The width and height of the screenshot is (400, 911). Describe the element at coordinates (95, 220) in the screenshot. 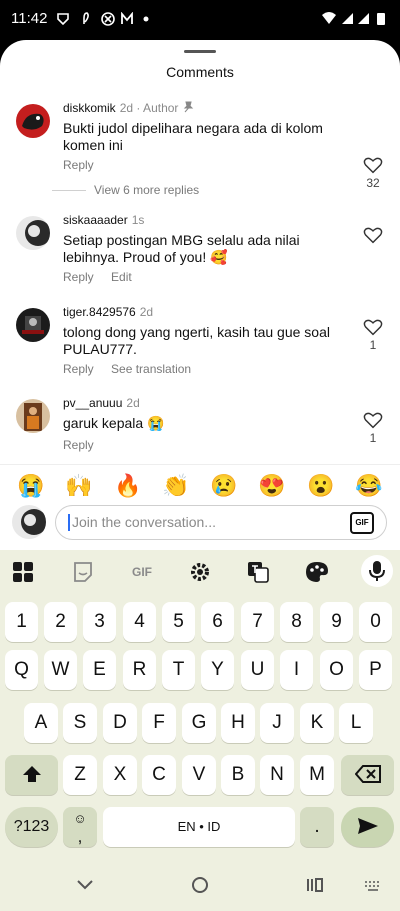

I see `username: siskaaaader` at that location.